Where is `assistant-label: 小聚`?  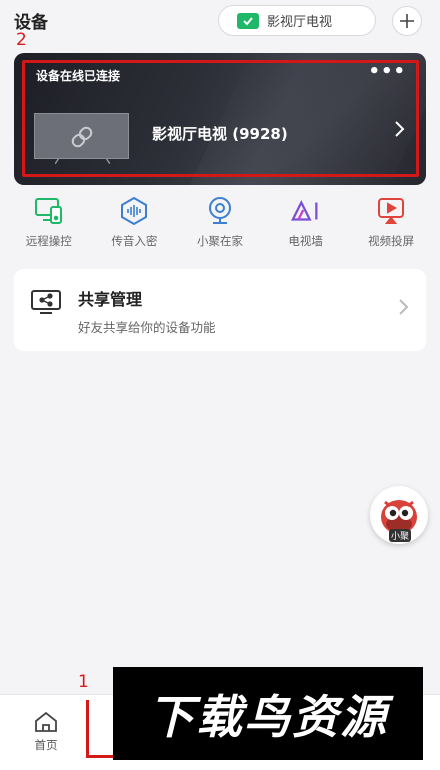
assistant-label: 小聚 is located at coordinates (400, 535).